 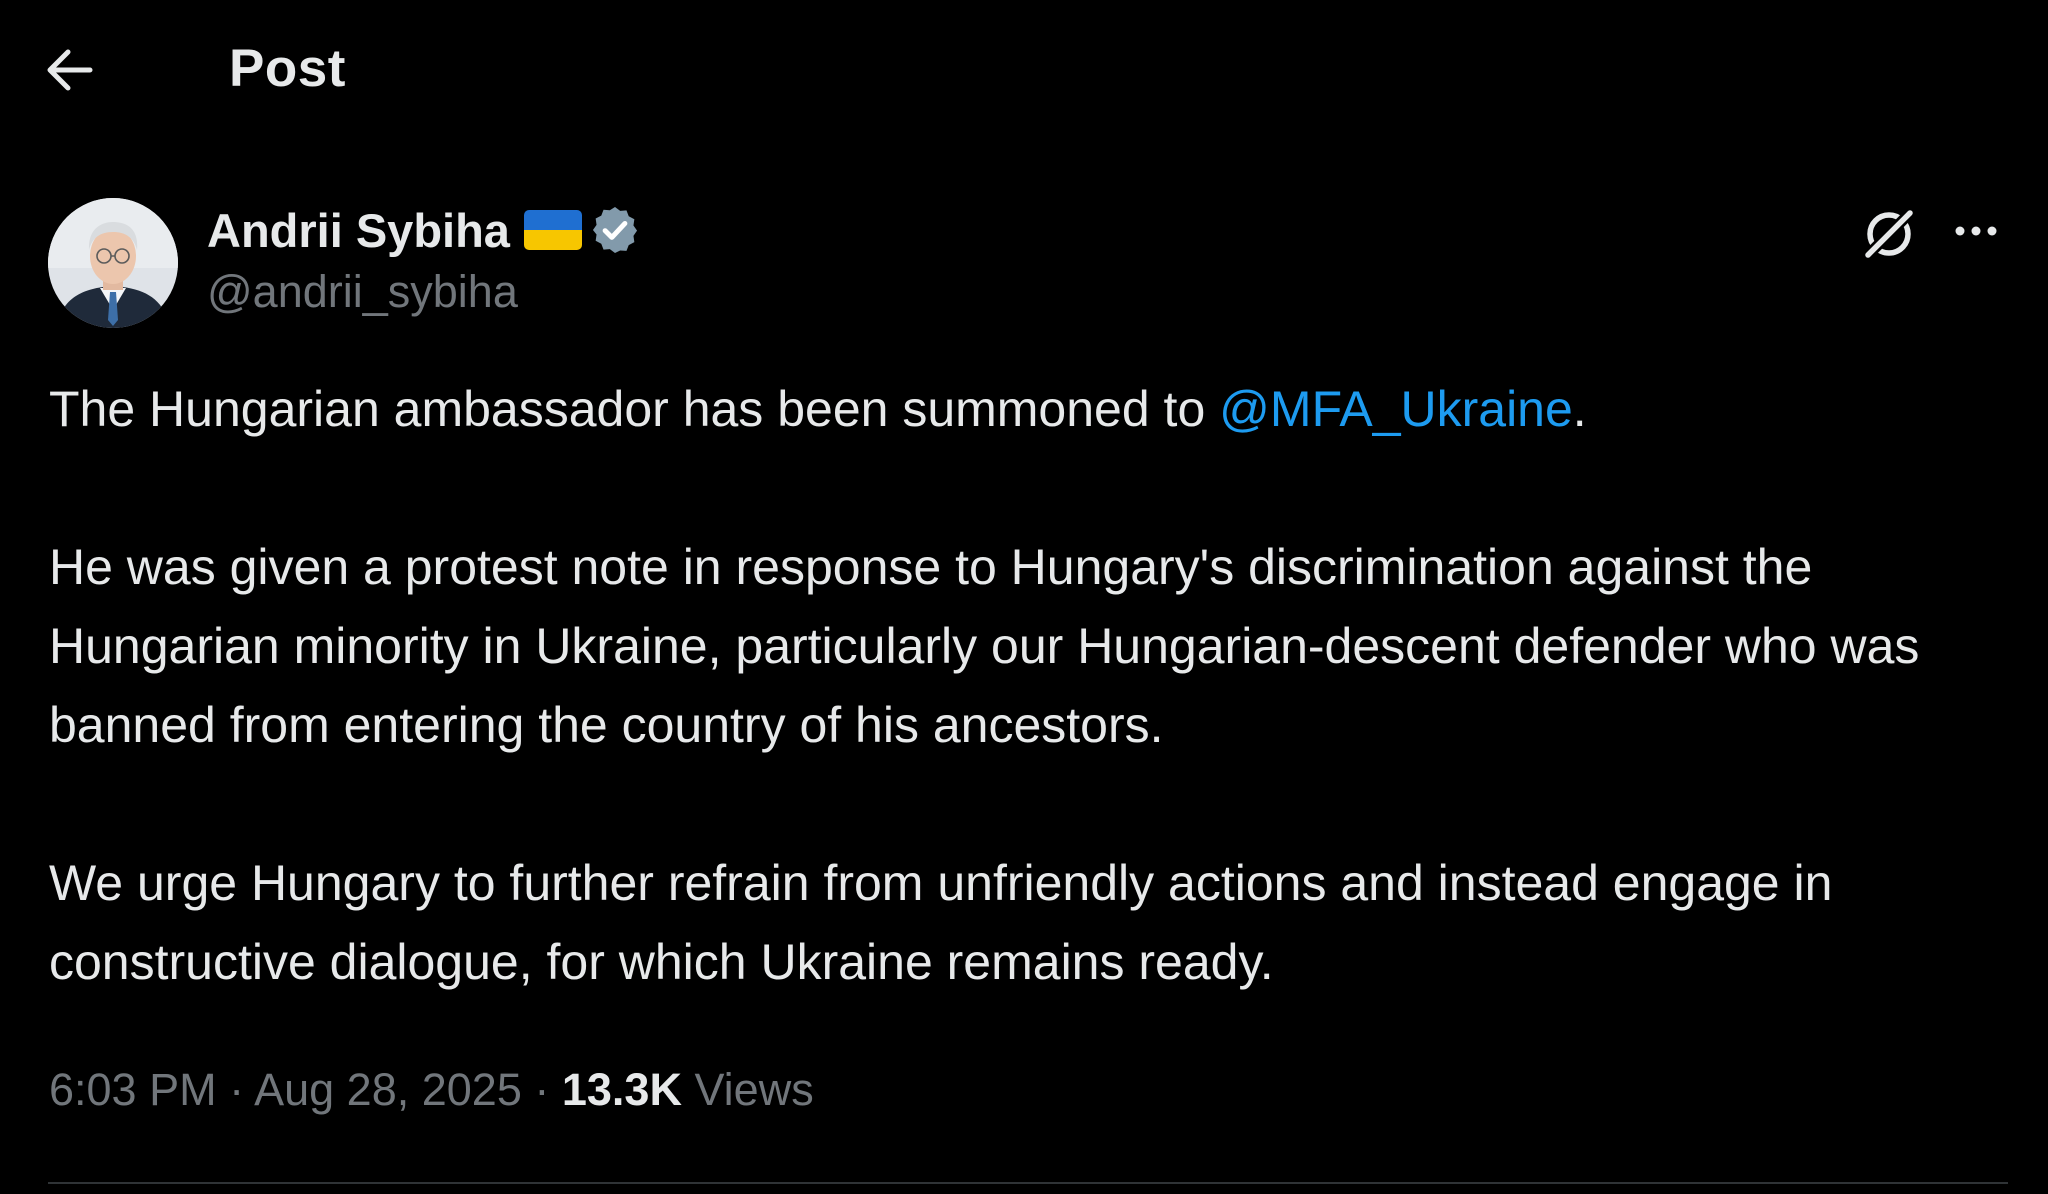 What do you see at coordinates (1396, 409) in the screenshot?
I see `mention-link: @MFA_Ukraine` at bounding box center [1396, 409].